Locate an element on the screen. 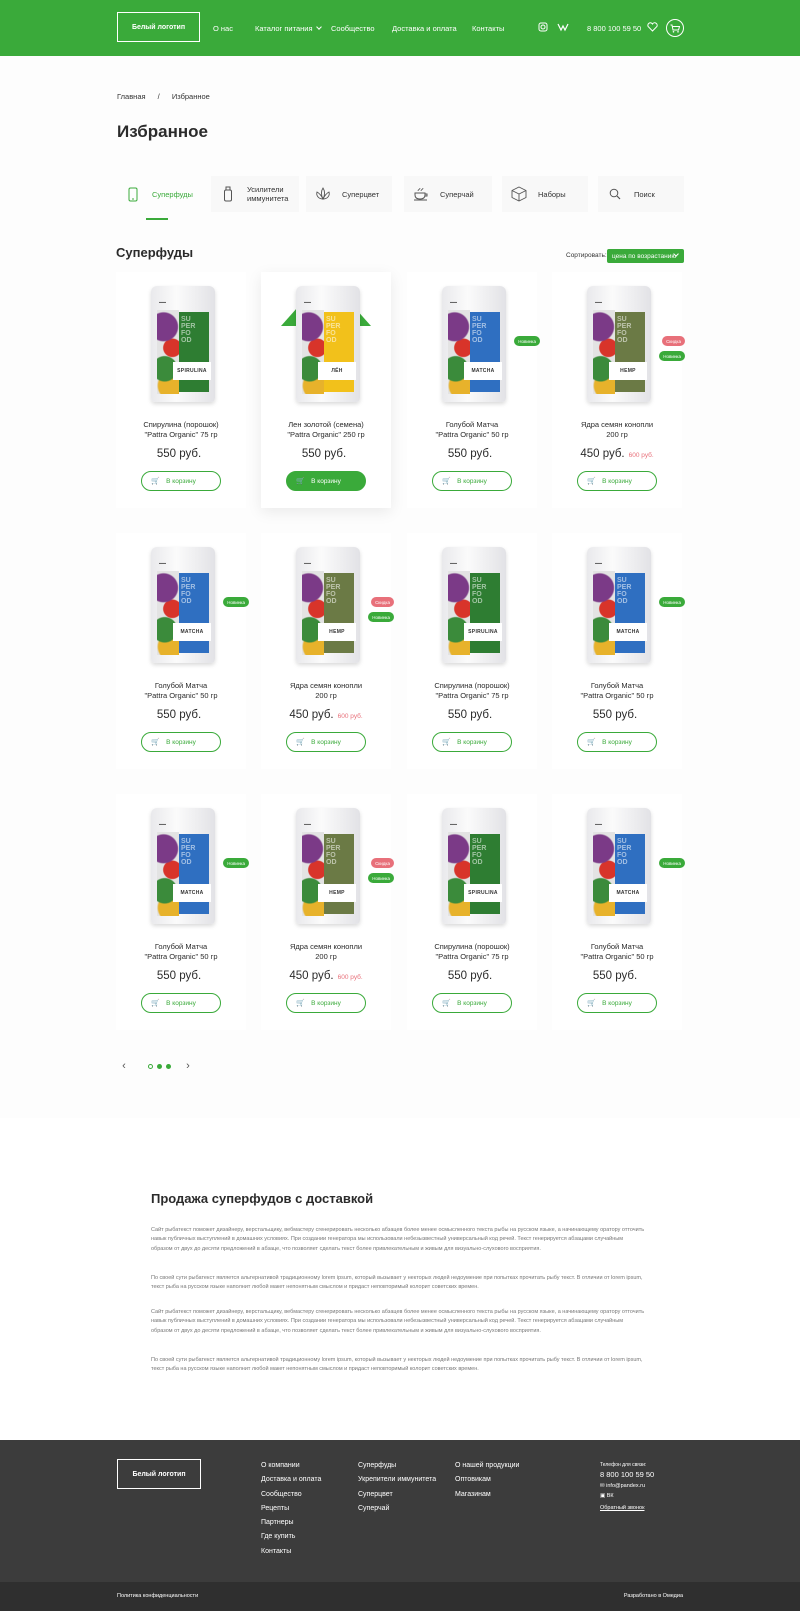  product-name-line2: "Pattra Organic" 75 гр is located at coordinates (472, 695).